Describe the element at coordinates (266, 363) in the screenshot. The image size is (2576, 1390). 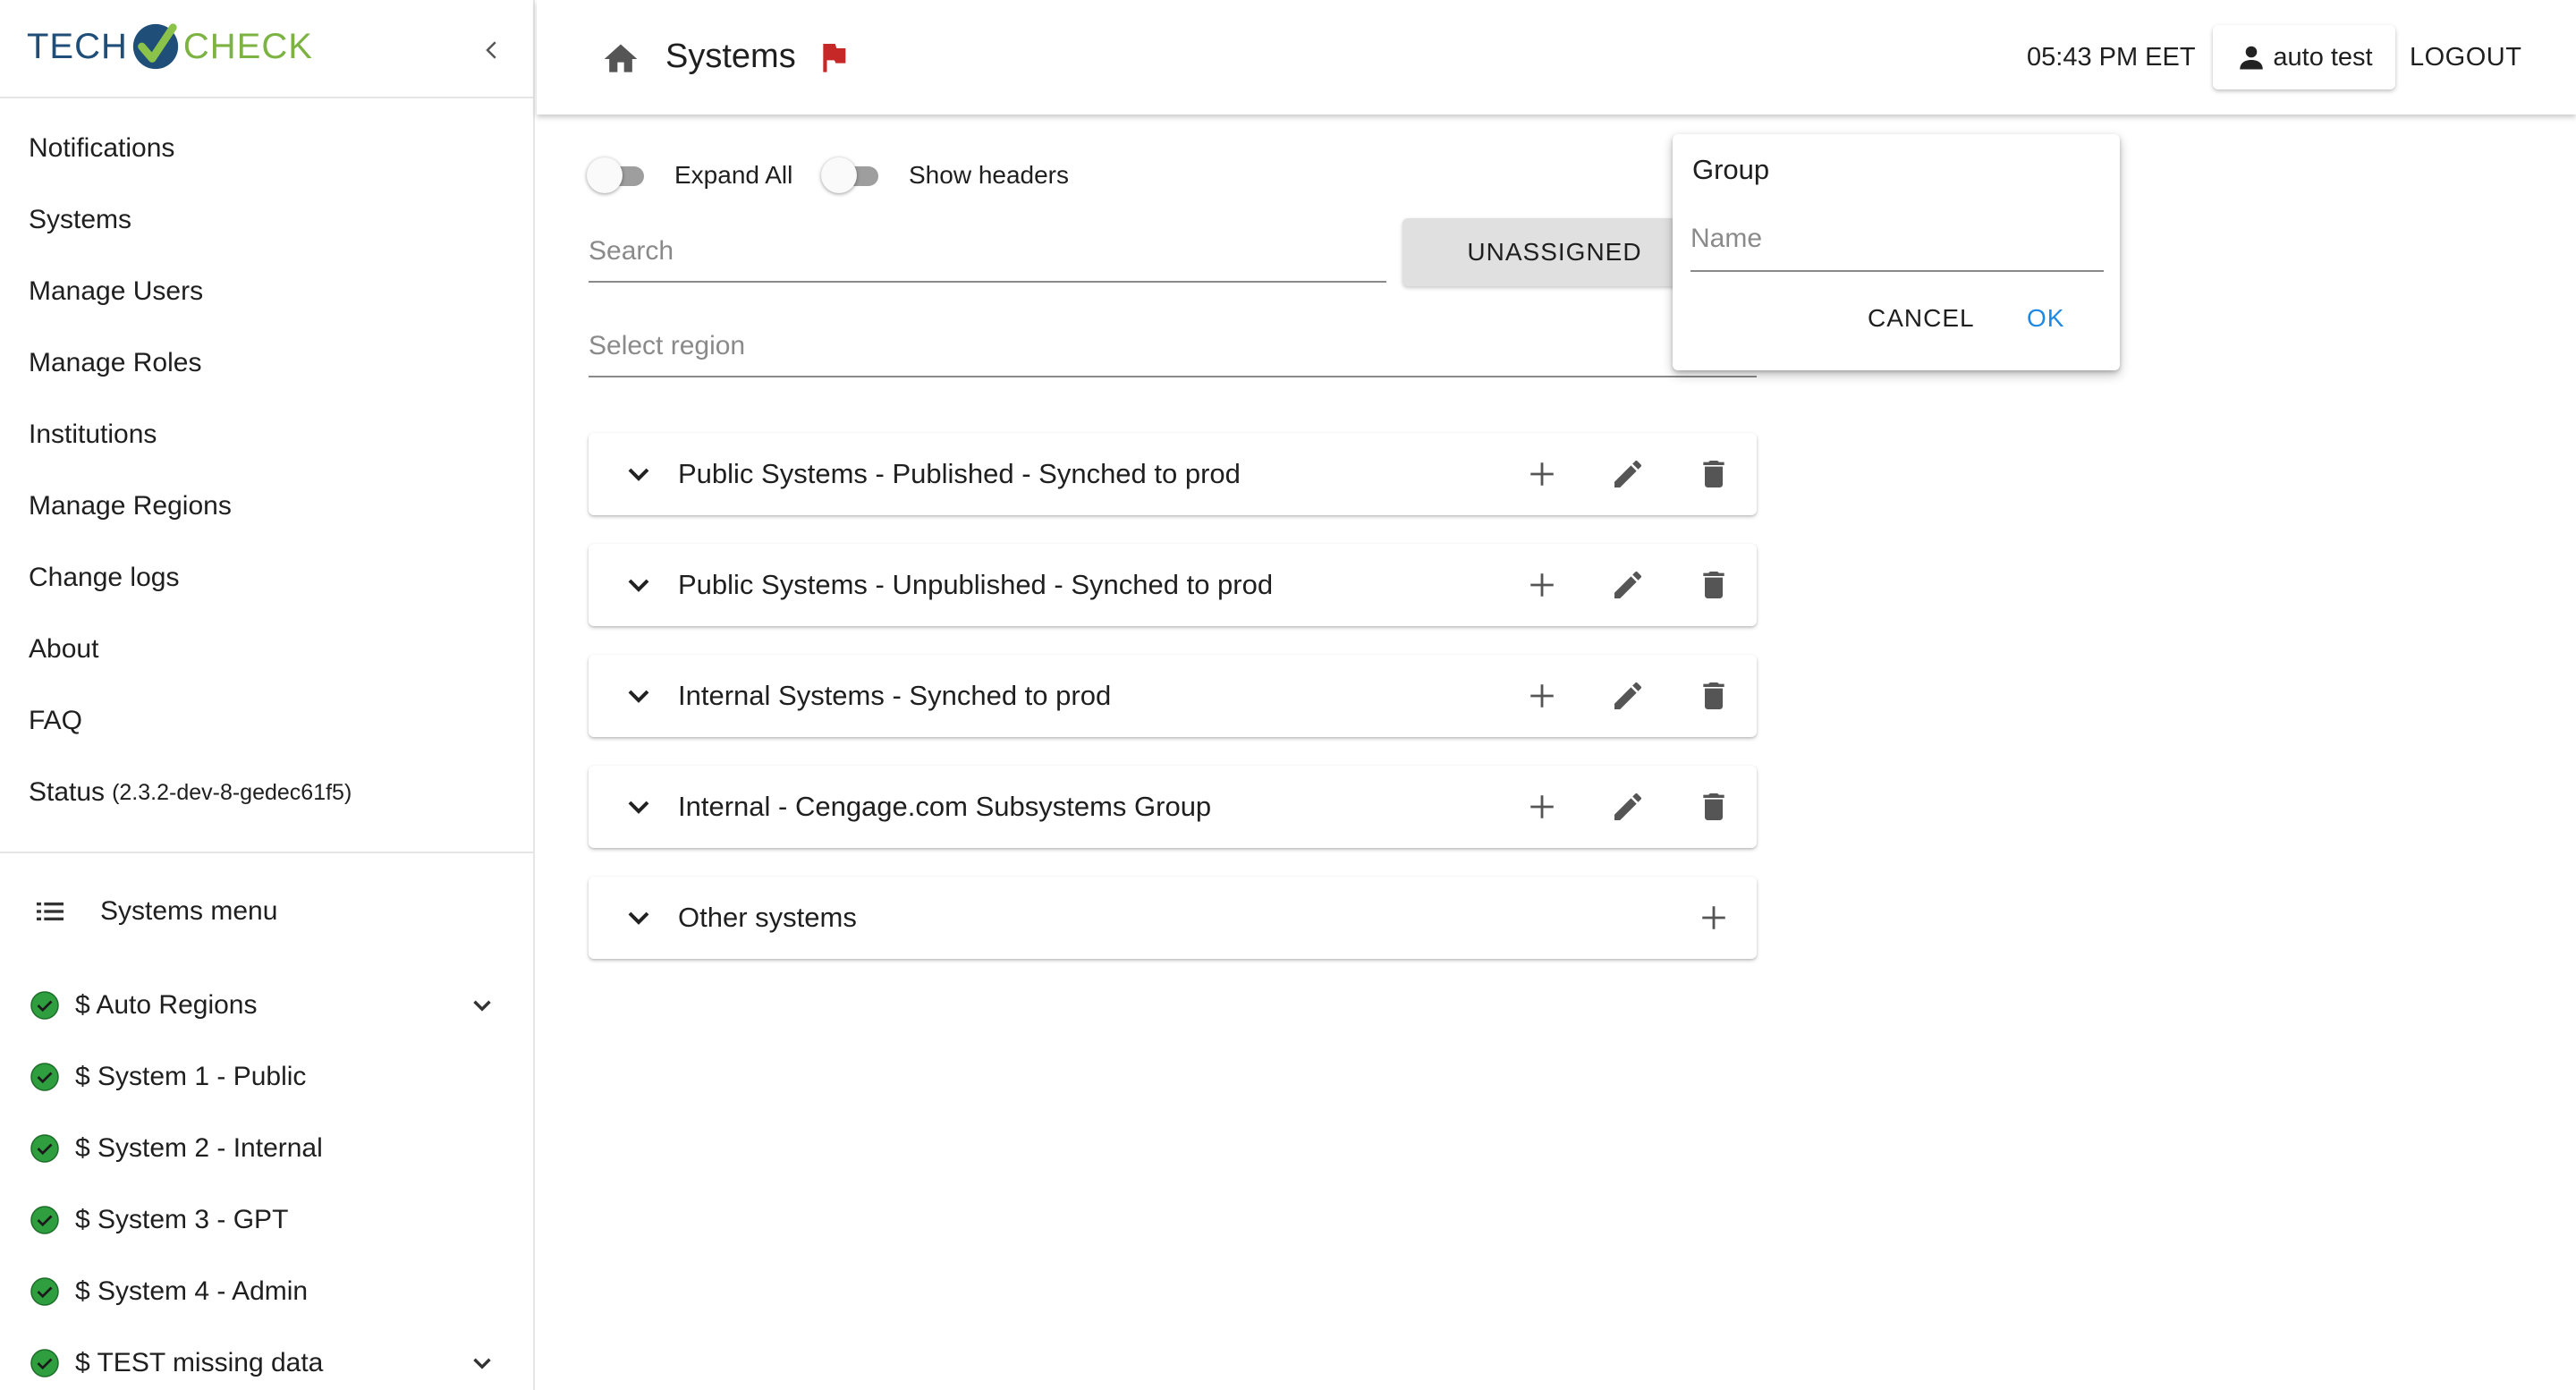
I see `menu-item-manage-roles: Manage Roles` at that location.